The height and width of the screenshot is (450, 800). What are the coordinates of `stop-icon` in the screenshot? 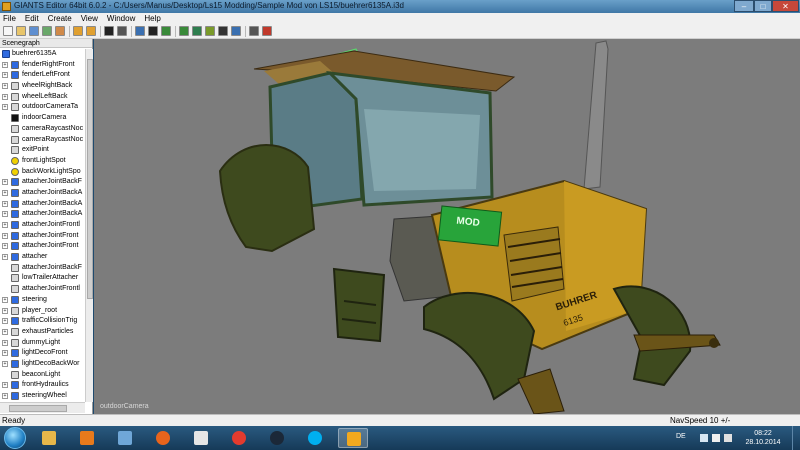 It's located at (122, 31).